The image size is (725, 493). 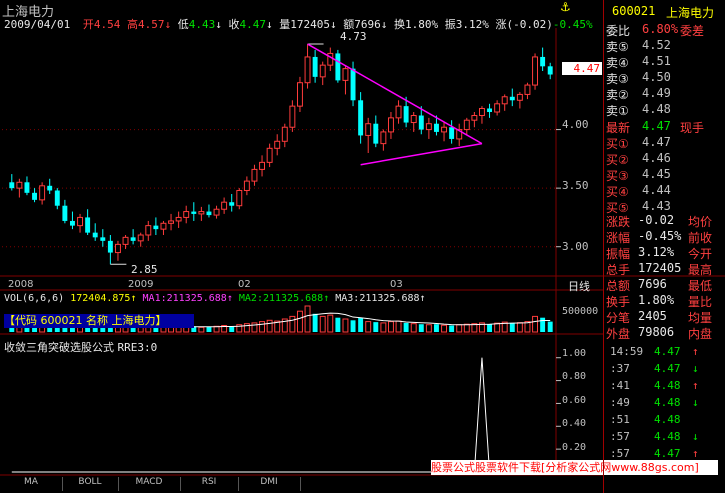 What do you see at coordinates (574, 423) in the screenshot?
I see `ind-tick: 0.40` at bounding box center [574, 423].